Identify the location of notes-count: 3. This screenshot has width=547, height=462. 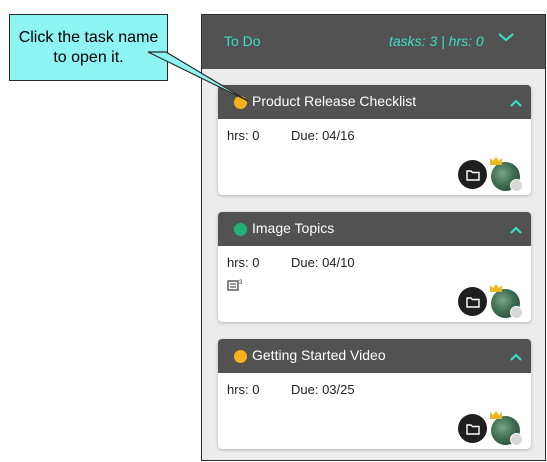
(241, 283).